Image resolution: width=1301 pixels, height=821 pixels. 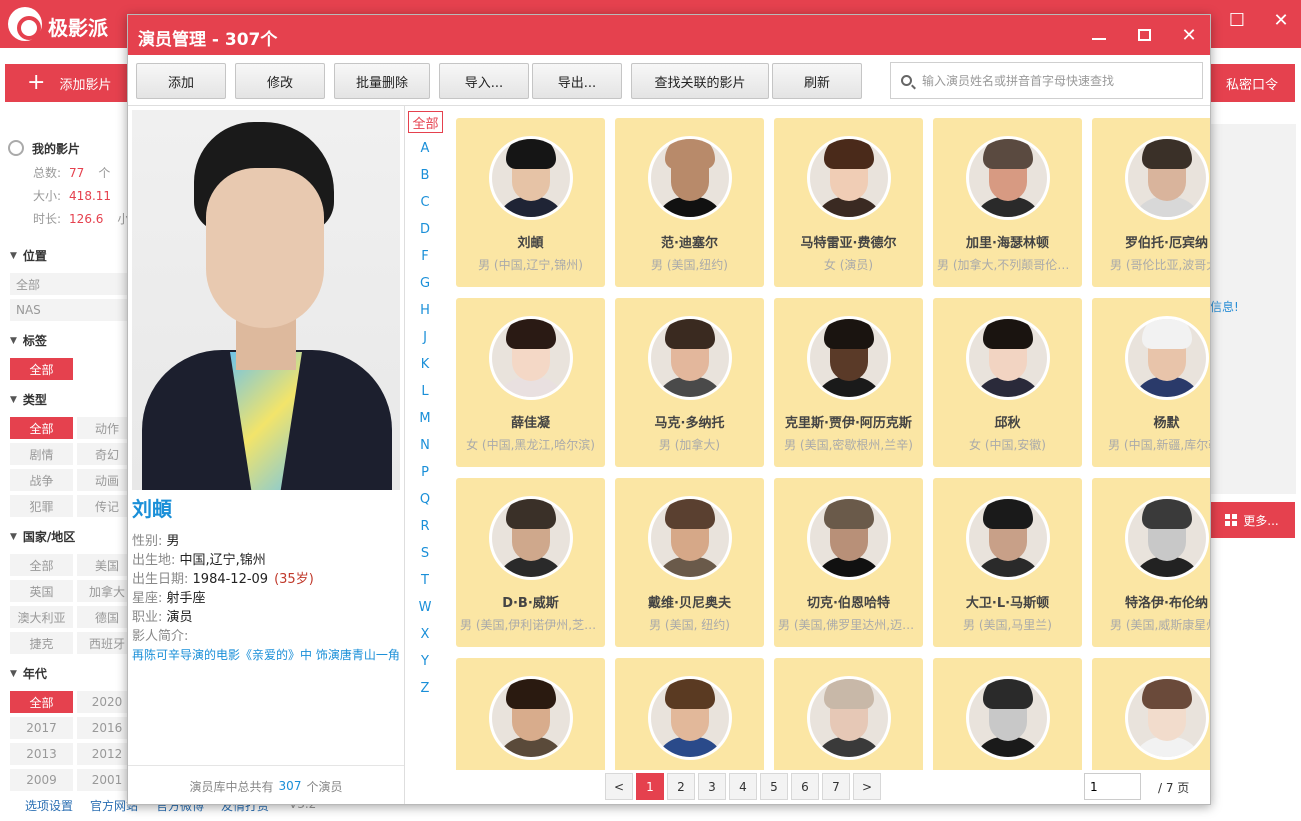 I want to click on region-section-title: ▼ 国家/地区, so click(x=42, y=536).